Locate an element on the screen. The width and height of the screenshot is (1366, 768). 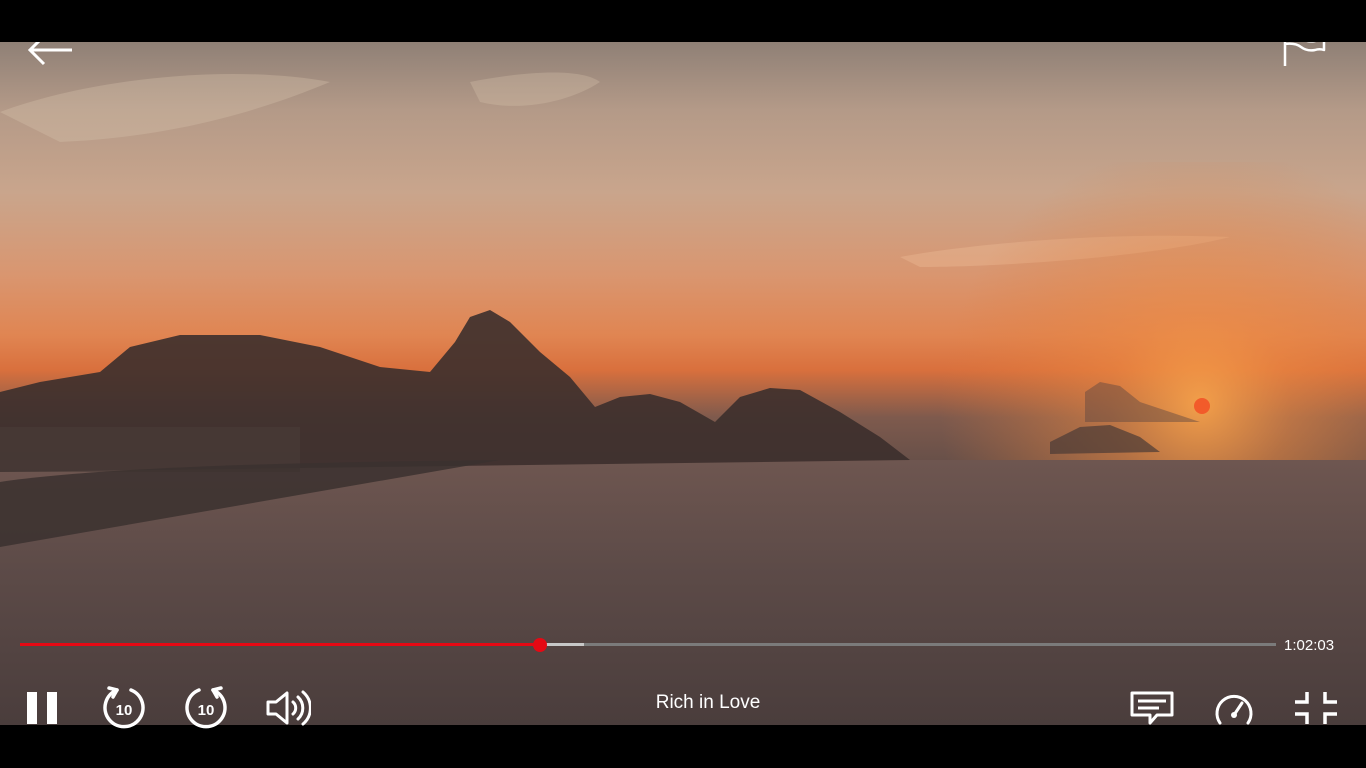
progress-scrubber is located at coordinates (539, 645).